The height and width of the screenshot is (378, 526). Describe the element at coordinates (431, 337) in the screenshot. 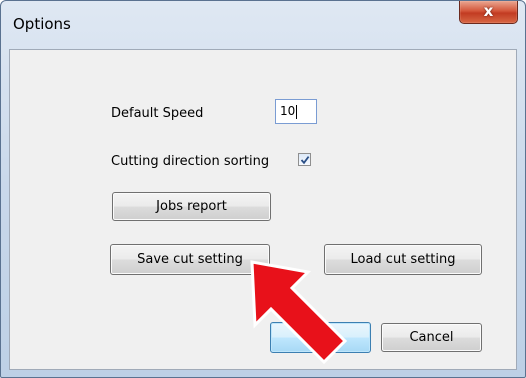

I see `cancel-button: Cancel` at that location.